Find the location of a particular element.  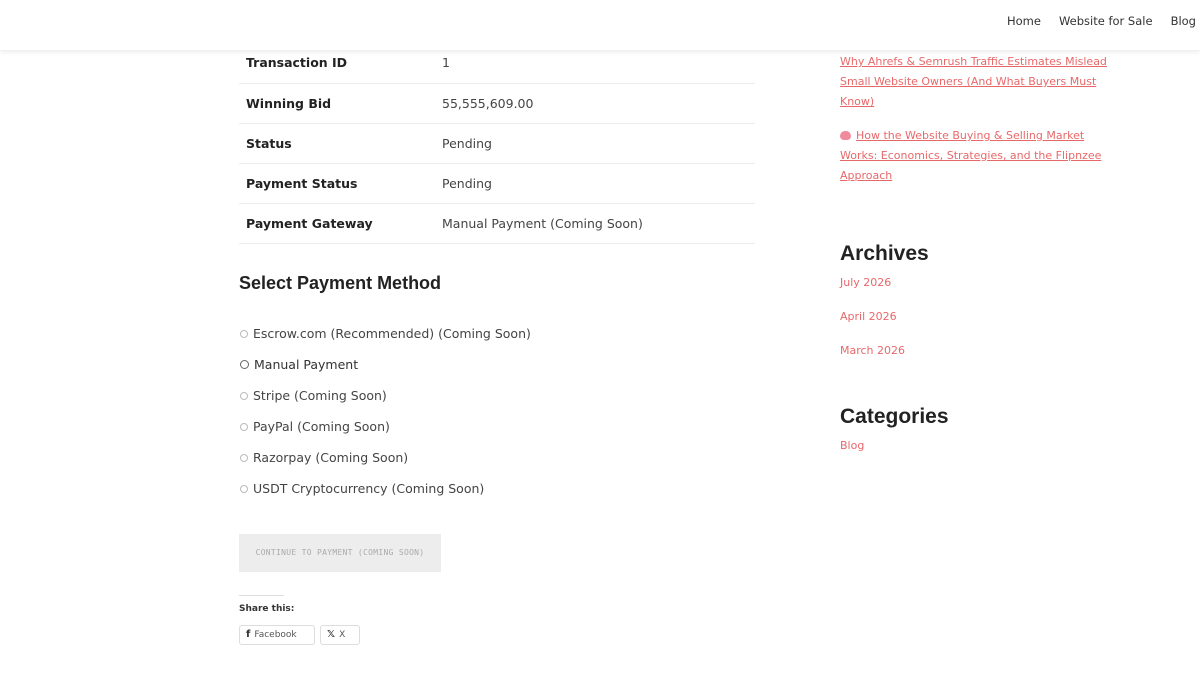

row-label: Winning Bid is located at coordinates (340, 103).